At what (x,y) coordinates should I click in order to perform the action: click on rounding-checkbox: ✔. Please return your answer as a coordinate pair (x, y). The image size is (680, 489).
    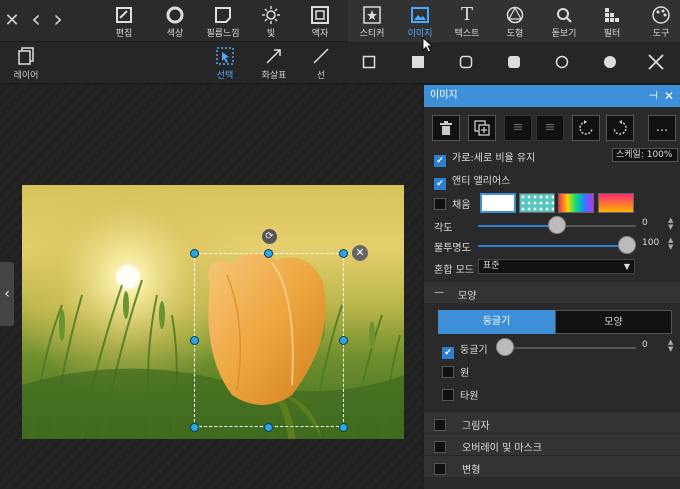
    Looking at the image, I should click on (448, 353).